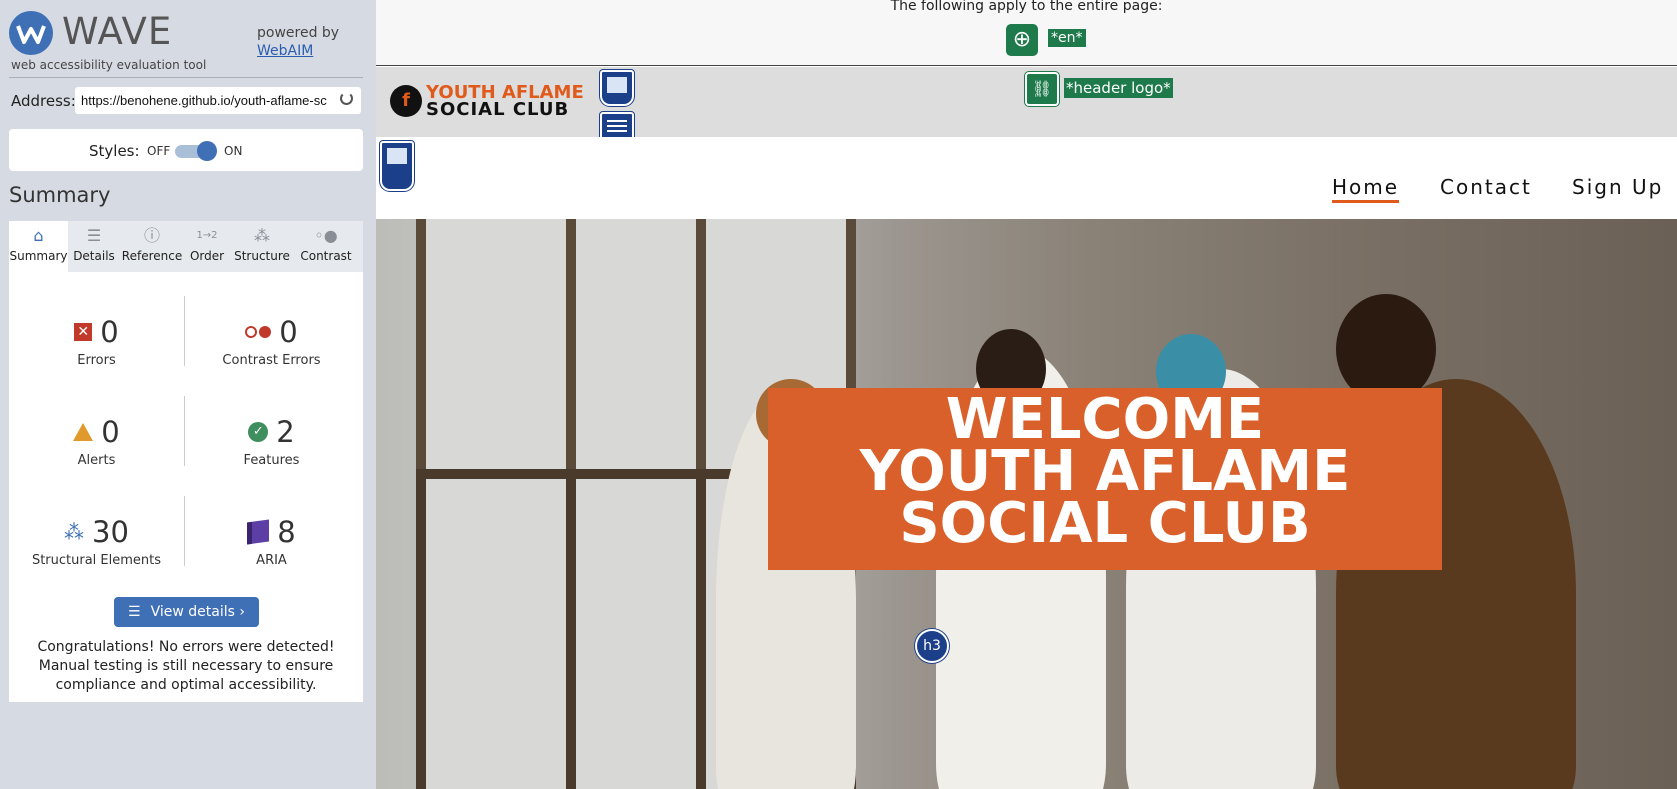 The image size is (1677, 789). I want to click on structural-count: 30, so click(110, 532).